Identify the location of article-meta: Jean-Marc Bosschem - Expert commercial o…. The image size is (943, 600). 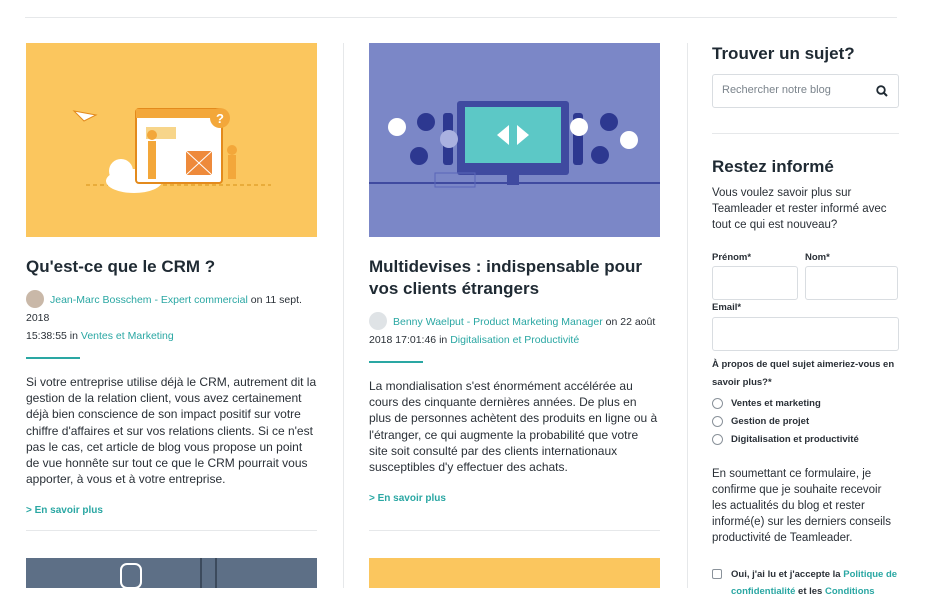
(171, 317).